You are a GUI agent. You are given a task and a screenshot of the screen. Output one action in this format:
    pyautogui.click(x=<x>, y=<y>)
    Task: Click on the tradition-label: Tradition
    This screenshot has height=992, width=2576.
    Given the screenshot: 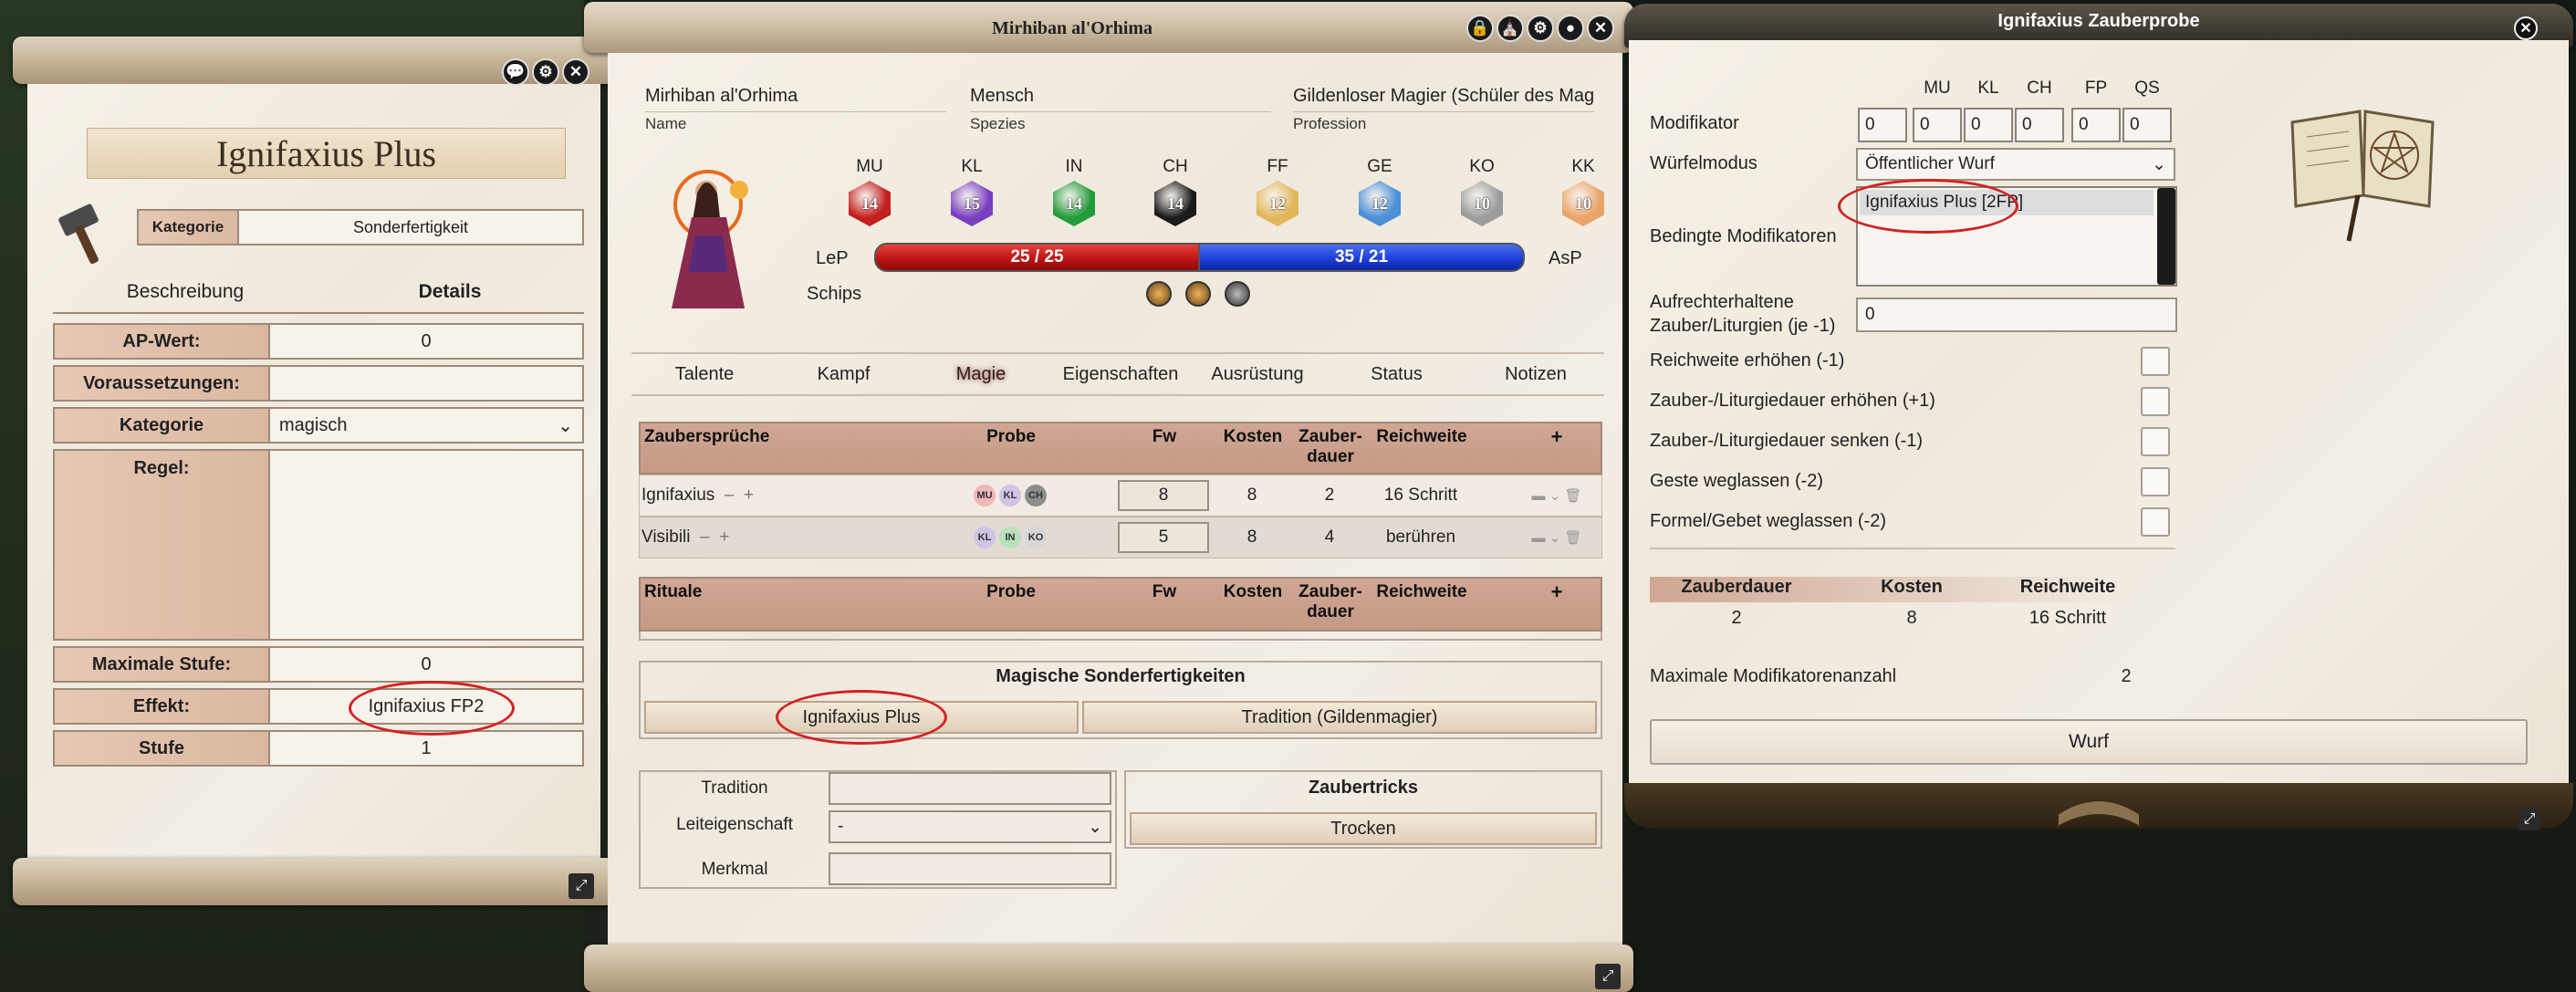 What is the action you would take?
    pyautogui.click(x=734, y=788)
    